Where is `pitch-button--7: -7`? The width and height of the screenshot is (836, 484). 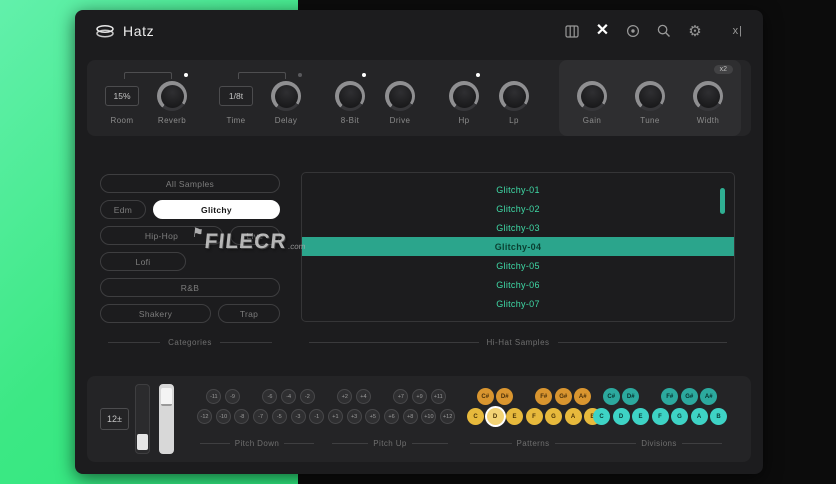
pitch-button--7: -7 is located at coordinates (261, 416).